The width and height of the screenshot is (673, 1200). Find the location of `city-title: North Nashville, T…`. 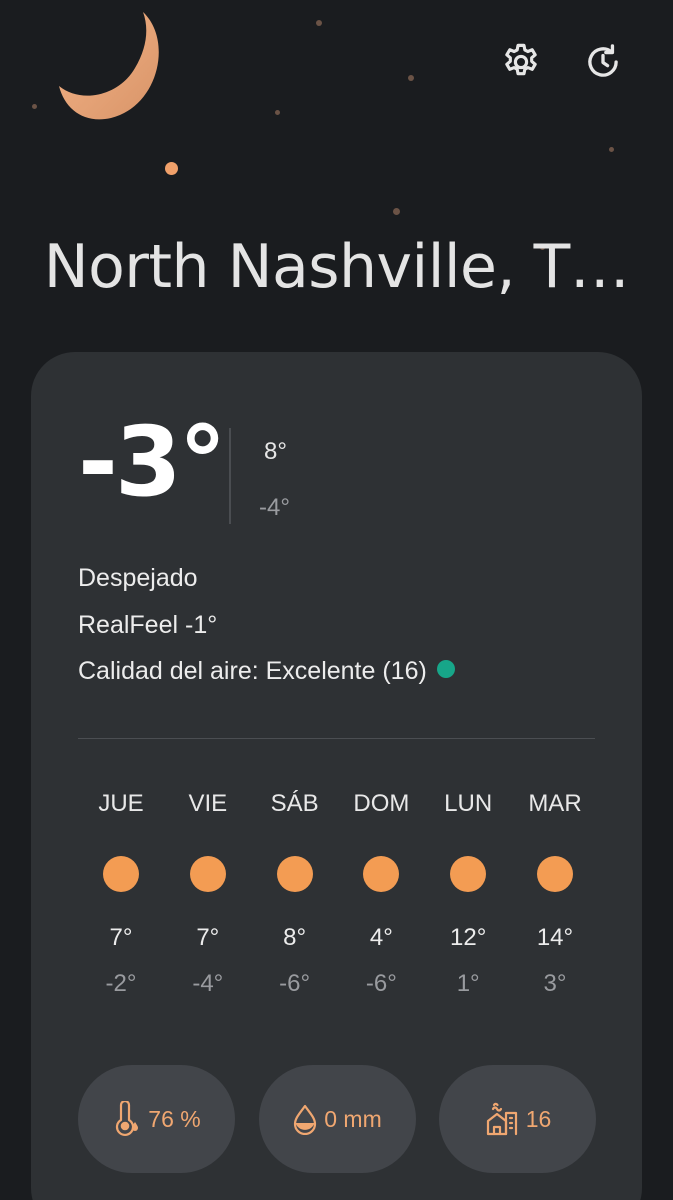

city-title: North Nashville, T… is located at coordinates (336, 267).